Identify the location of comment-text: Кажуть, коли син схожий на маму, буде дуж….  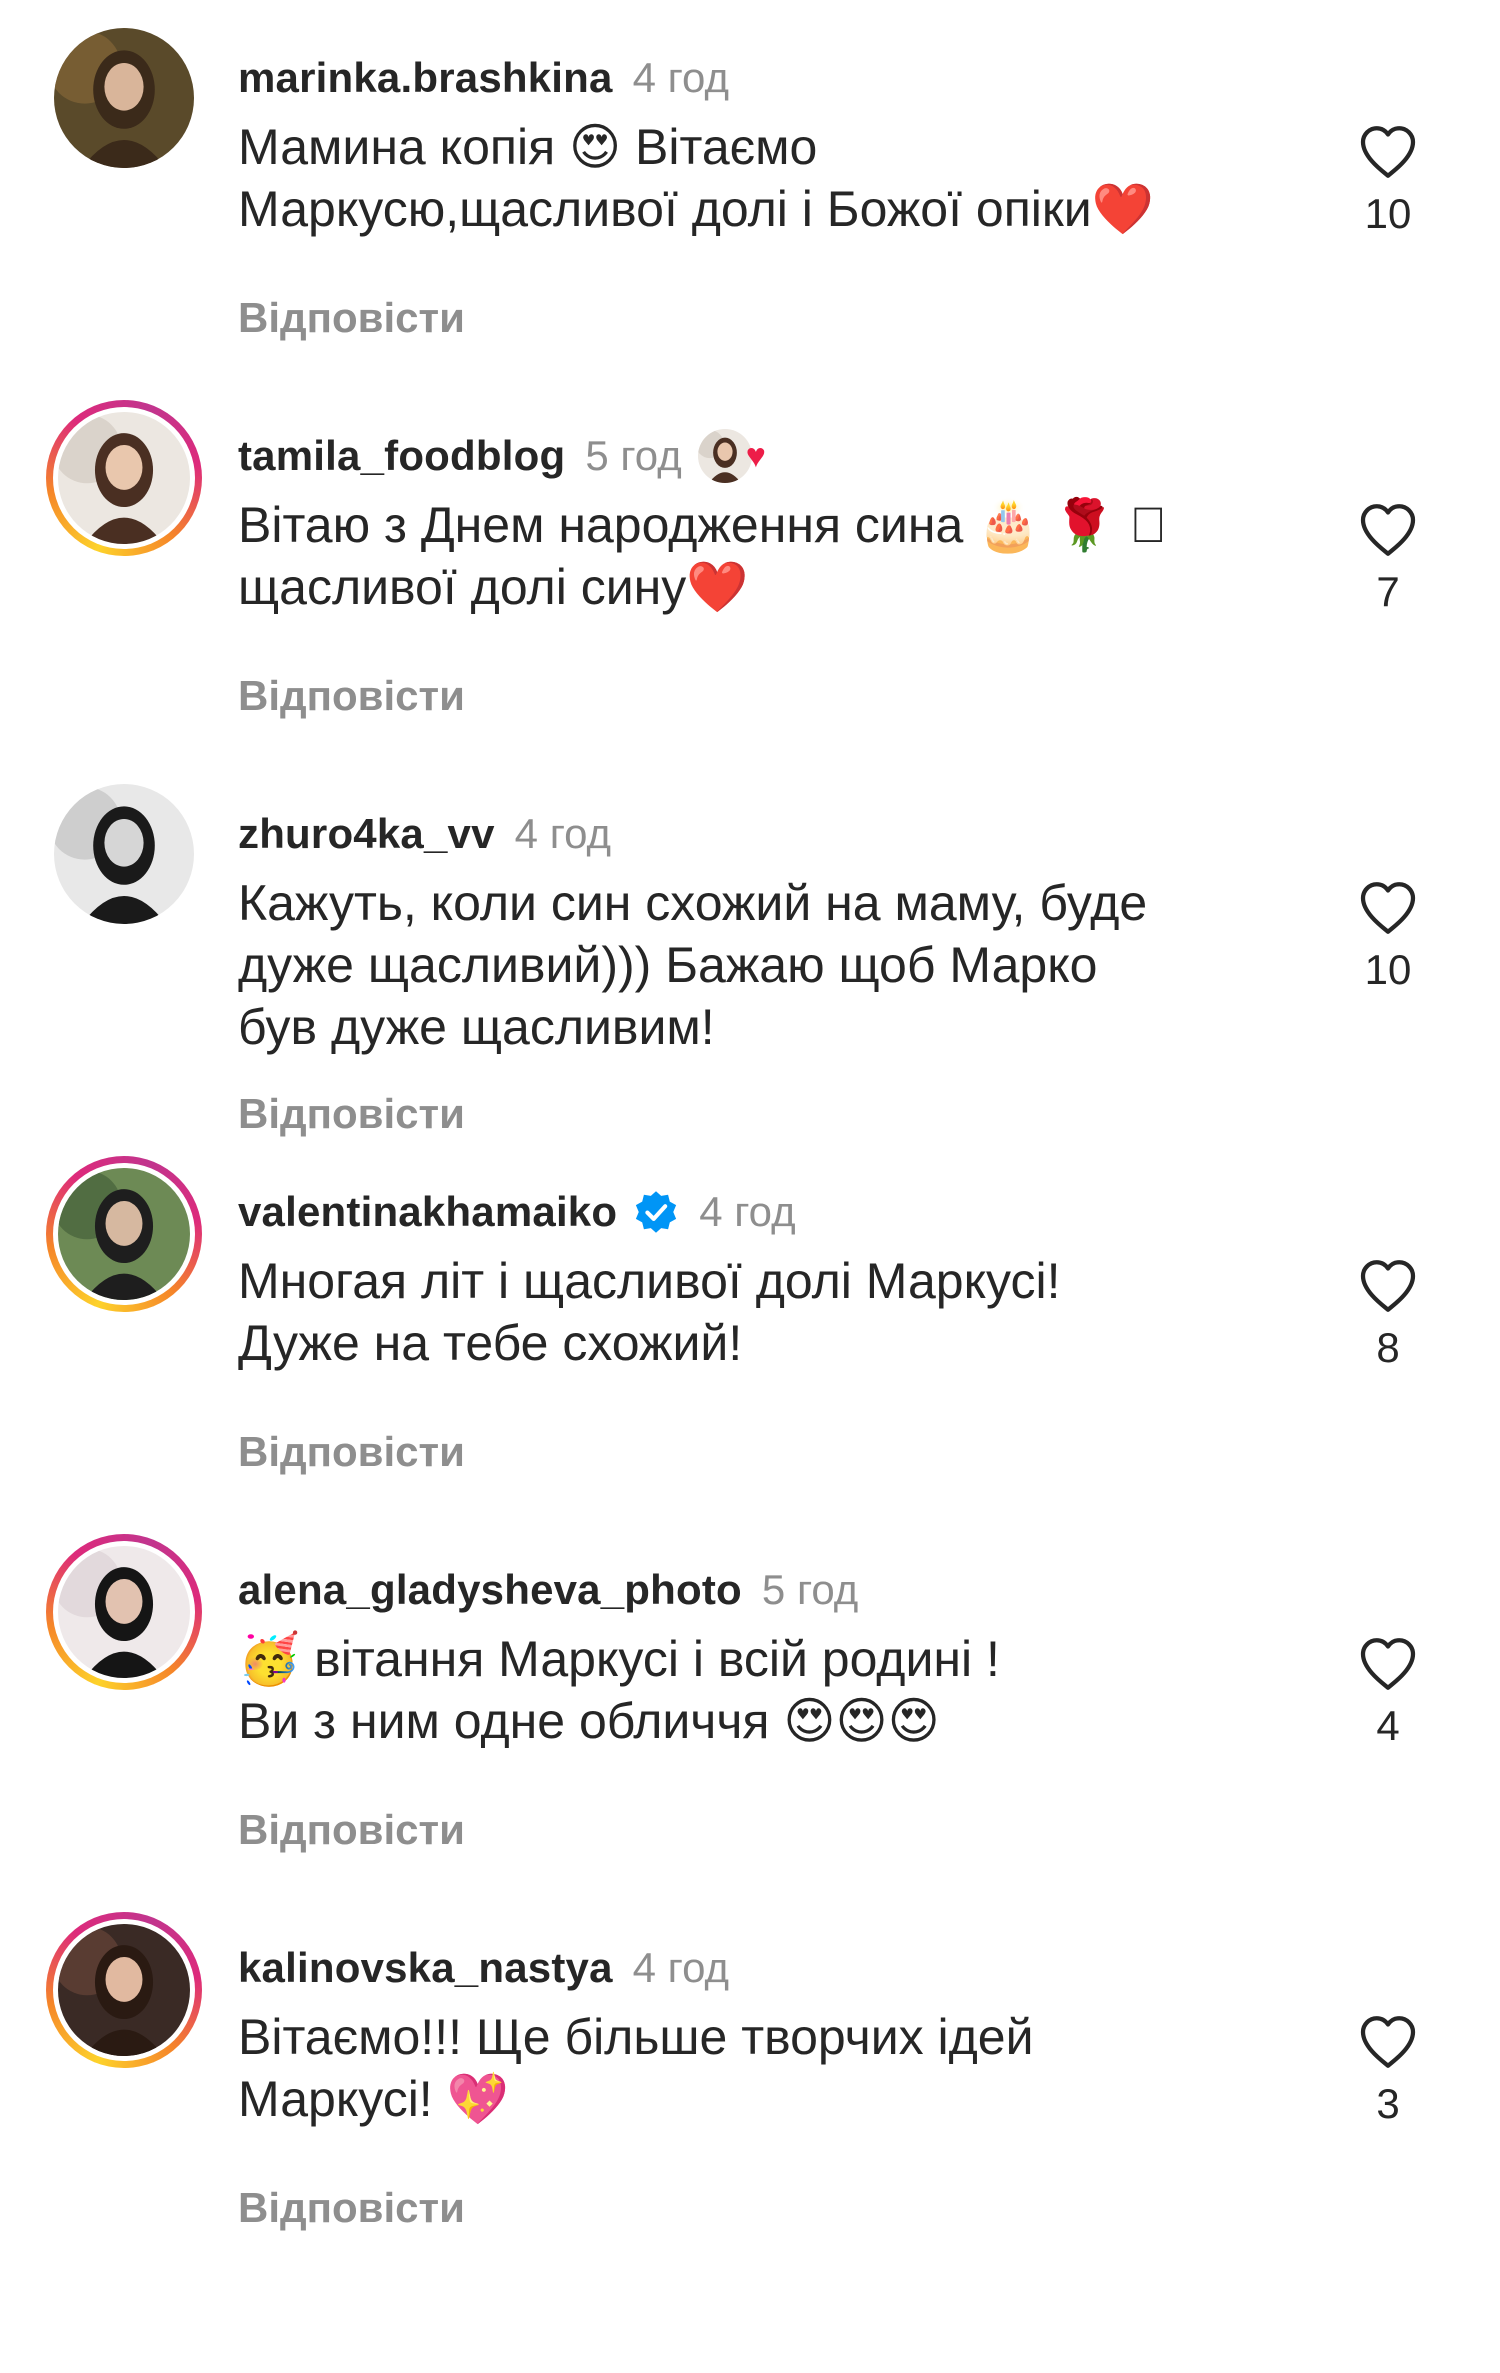
(773, 965).